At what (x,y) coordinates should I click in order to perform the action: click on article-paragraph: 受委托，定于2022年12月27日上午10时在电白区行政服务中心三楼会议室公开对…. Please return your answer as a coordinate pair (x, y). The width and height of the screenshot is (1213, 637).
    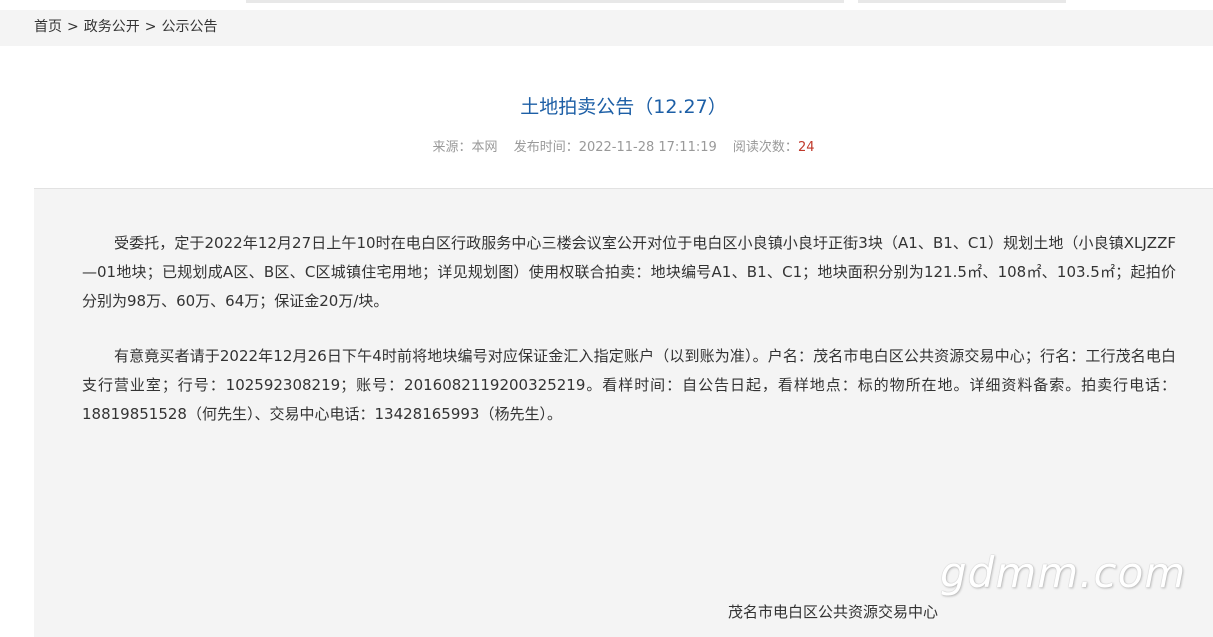
    Looking at the image, I should click on (629, 272).